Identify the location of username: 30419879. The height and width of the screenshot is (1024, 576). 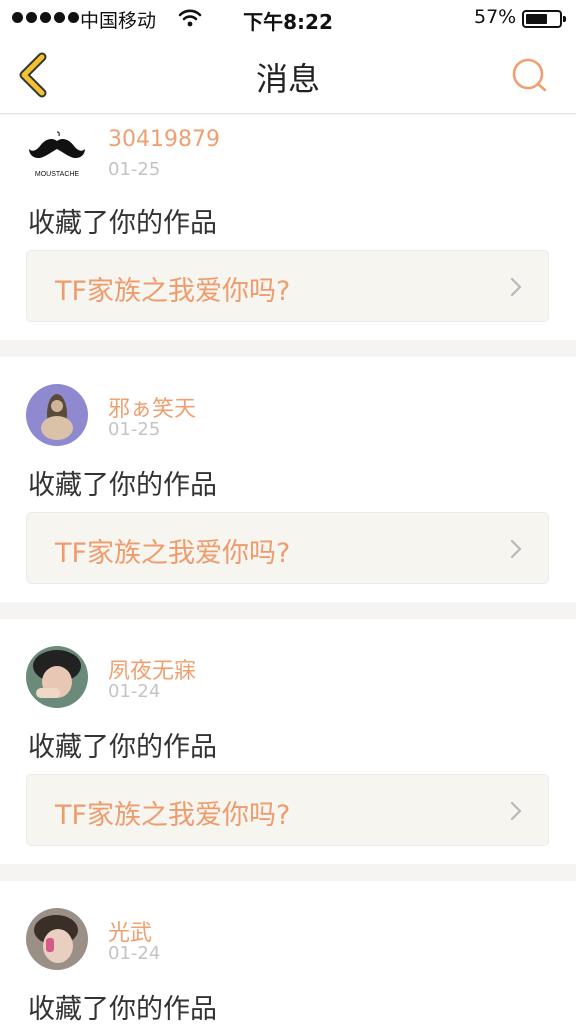
(164, 139).